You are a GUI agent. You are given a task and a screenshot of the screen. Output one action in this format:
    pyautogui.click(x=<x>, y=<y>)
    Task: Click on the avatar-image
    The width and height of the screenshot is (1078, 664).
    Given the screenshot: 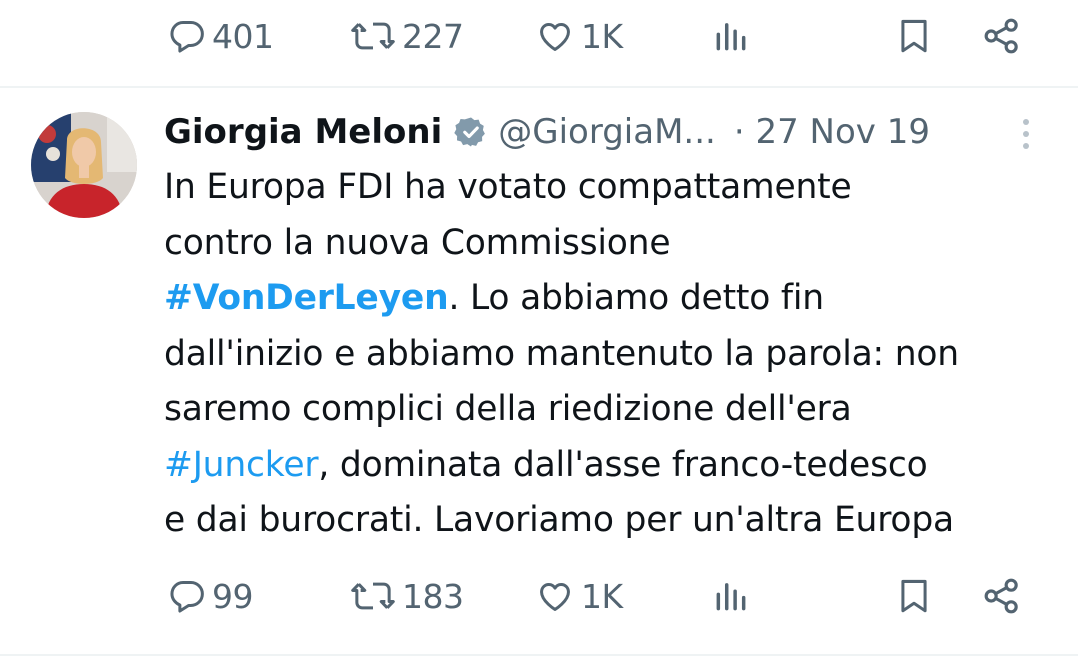 What is the action you would take?
    pyautogui.click(x=84, y=165)
    